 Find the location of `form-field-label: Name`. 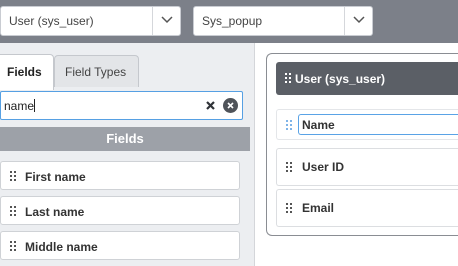

form-field-label: Name is located at coordinates (318, 125).